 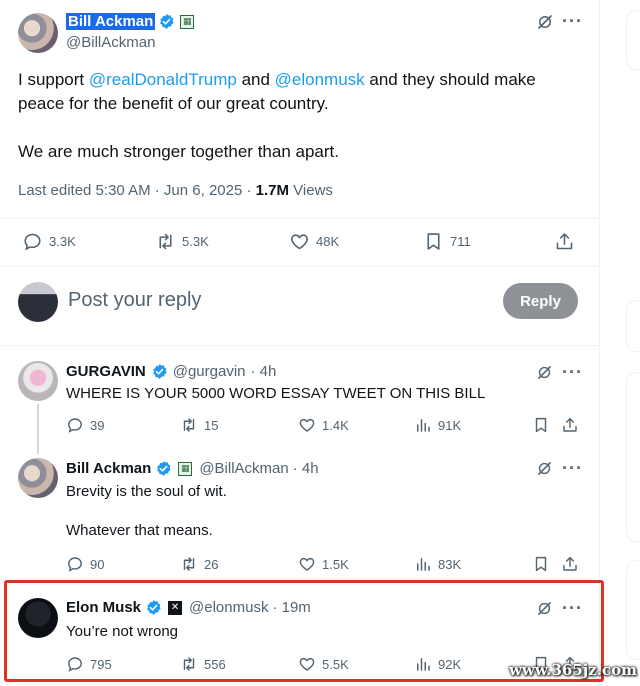 I want to click on views-button: 91K, so click(x=437, y=425).